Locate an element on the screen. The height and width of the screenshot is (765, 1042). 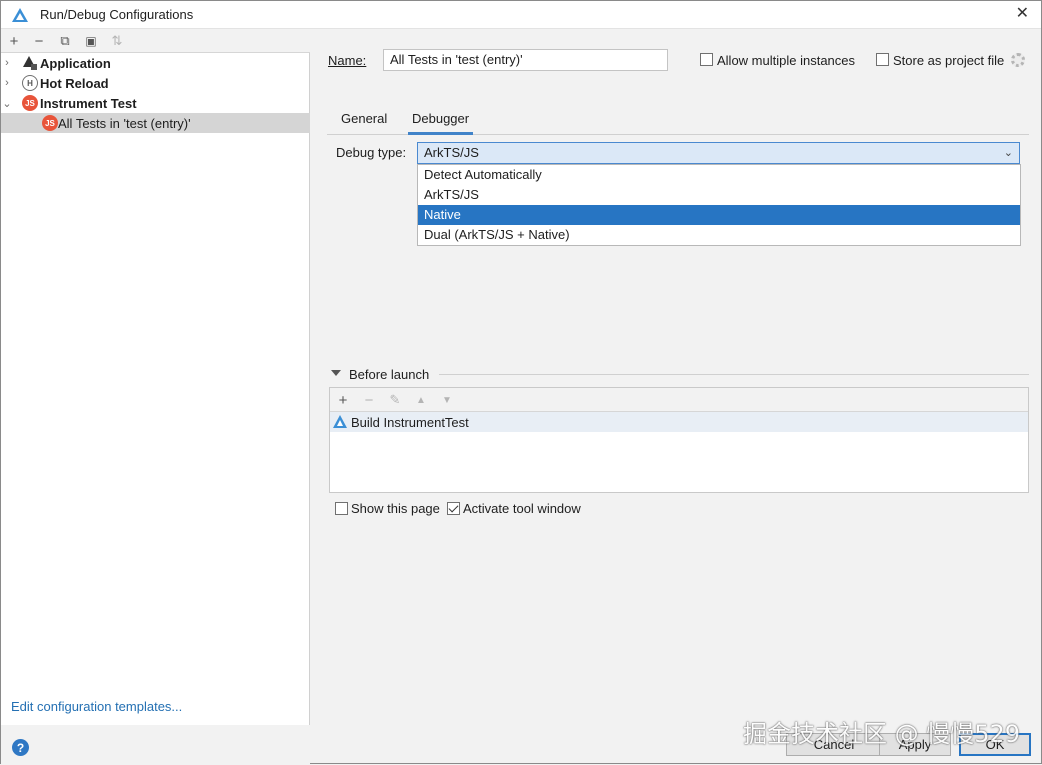
bottom-left-bar: ? is located at coordinates (155, 745).